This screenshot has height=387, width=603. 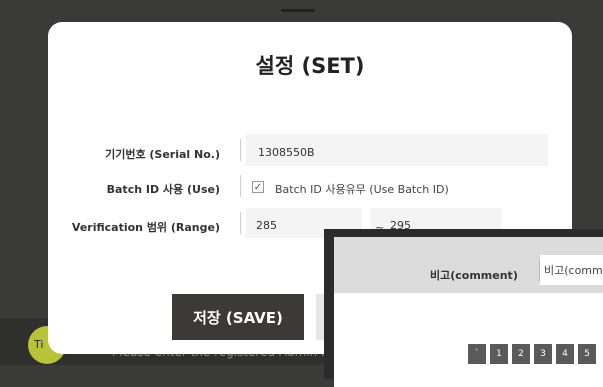 I want to click on range-label: Verification 범위 (Range), so click(x=145, y=227).